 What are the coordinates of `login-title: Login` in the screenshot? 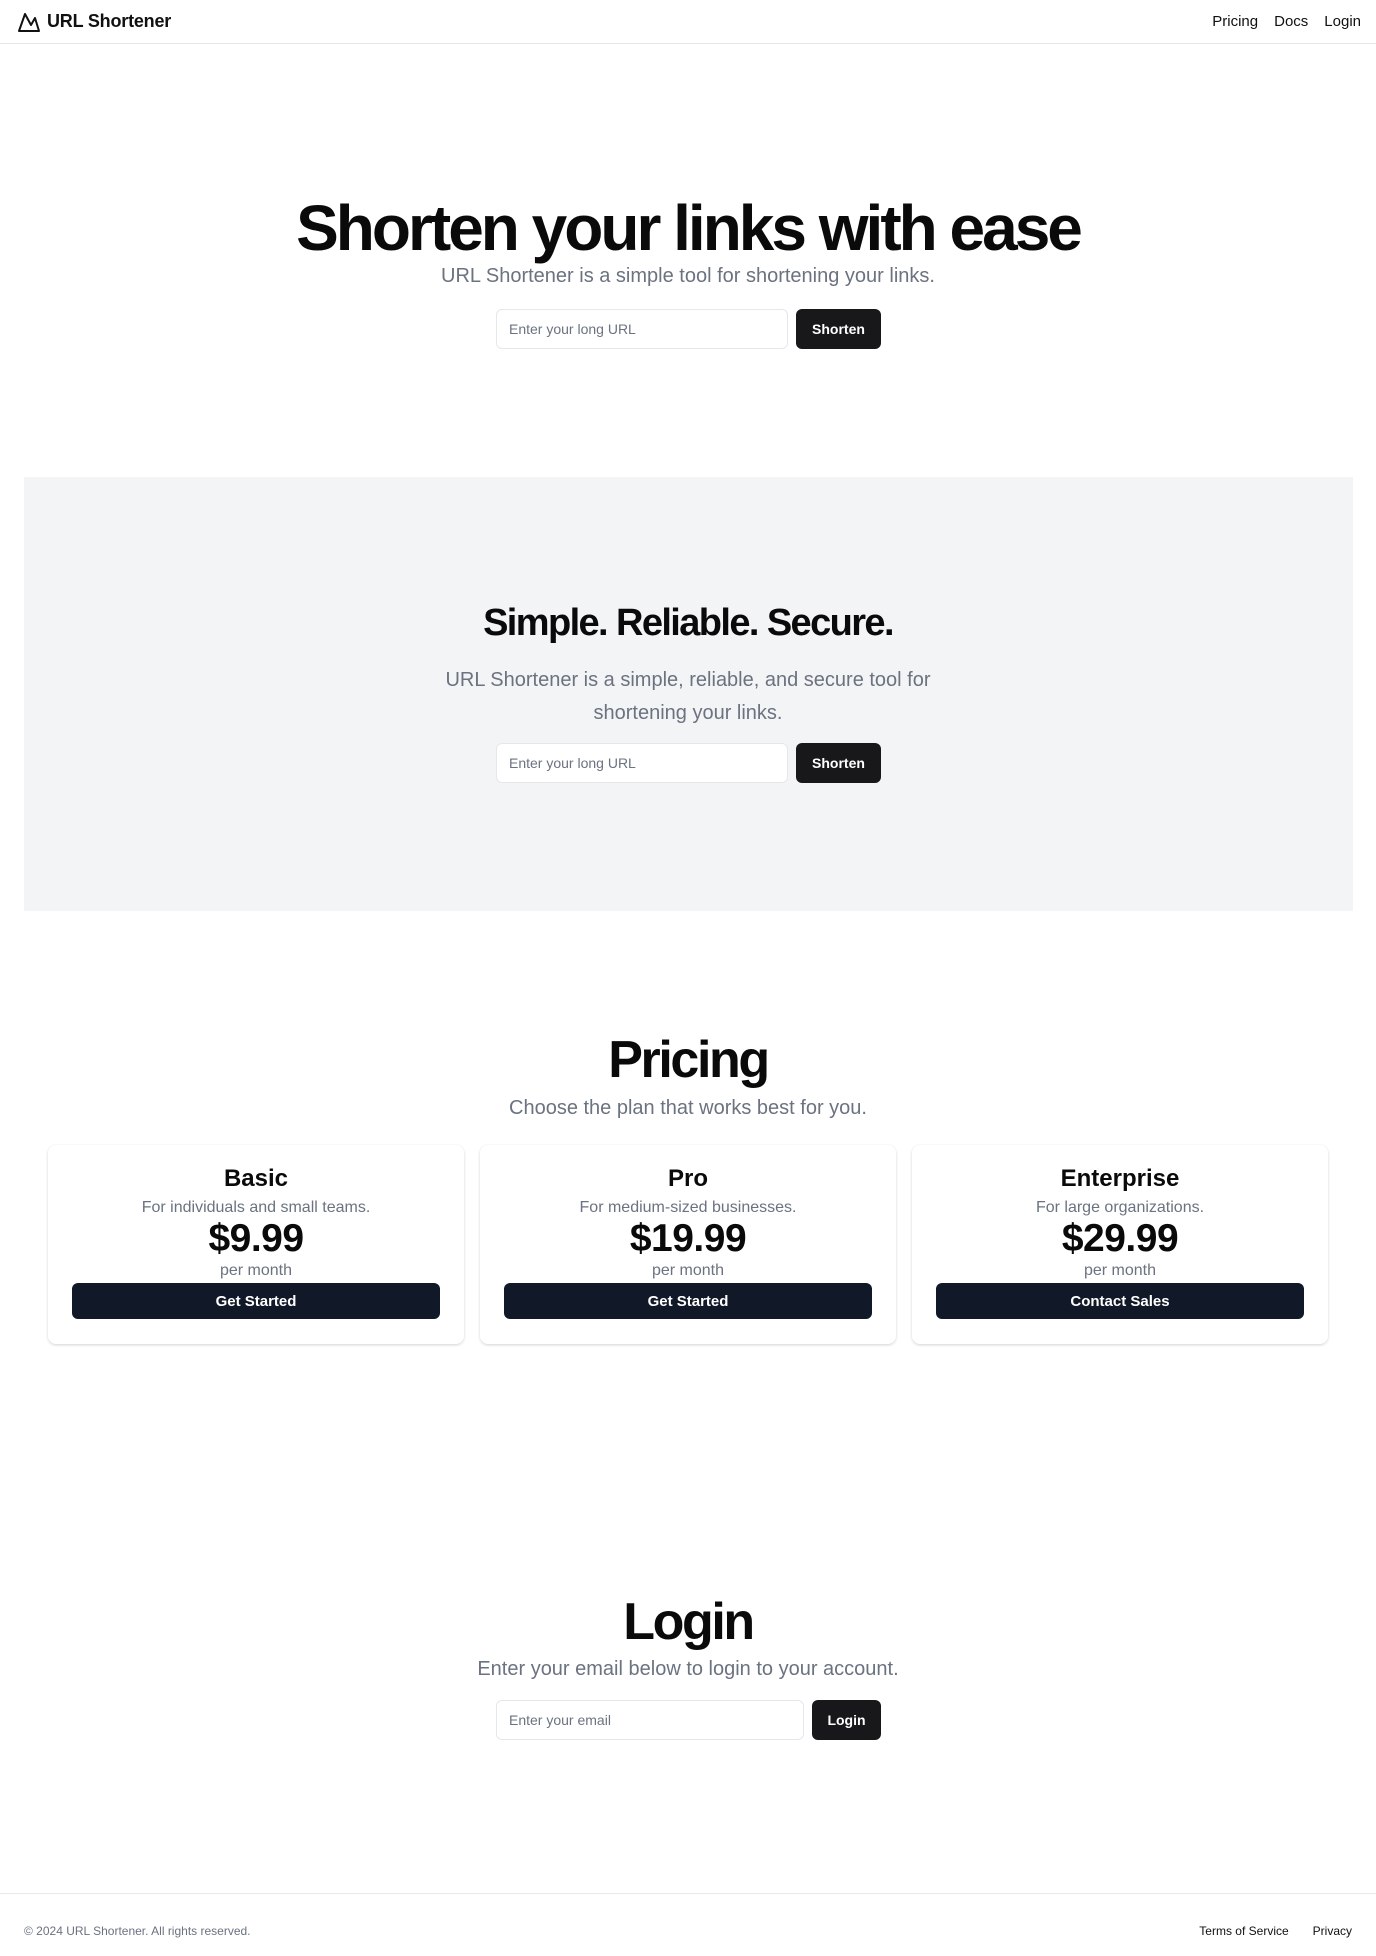 It's located at (689, 1622).